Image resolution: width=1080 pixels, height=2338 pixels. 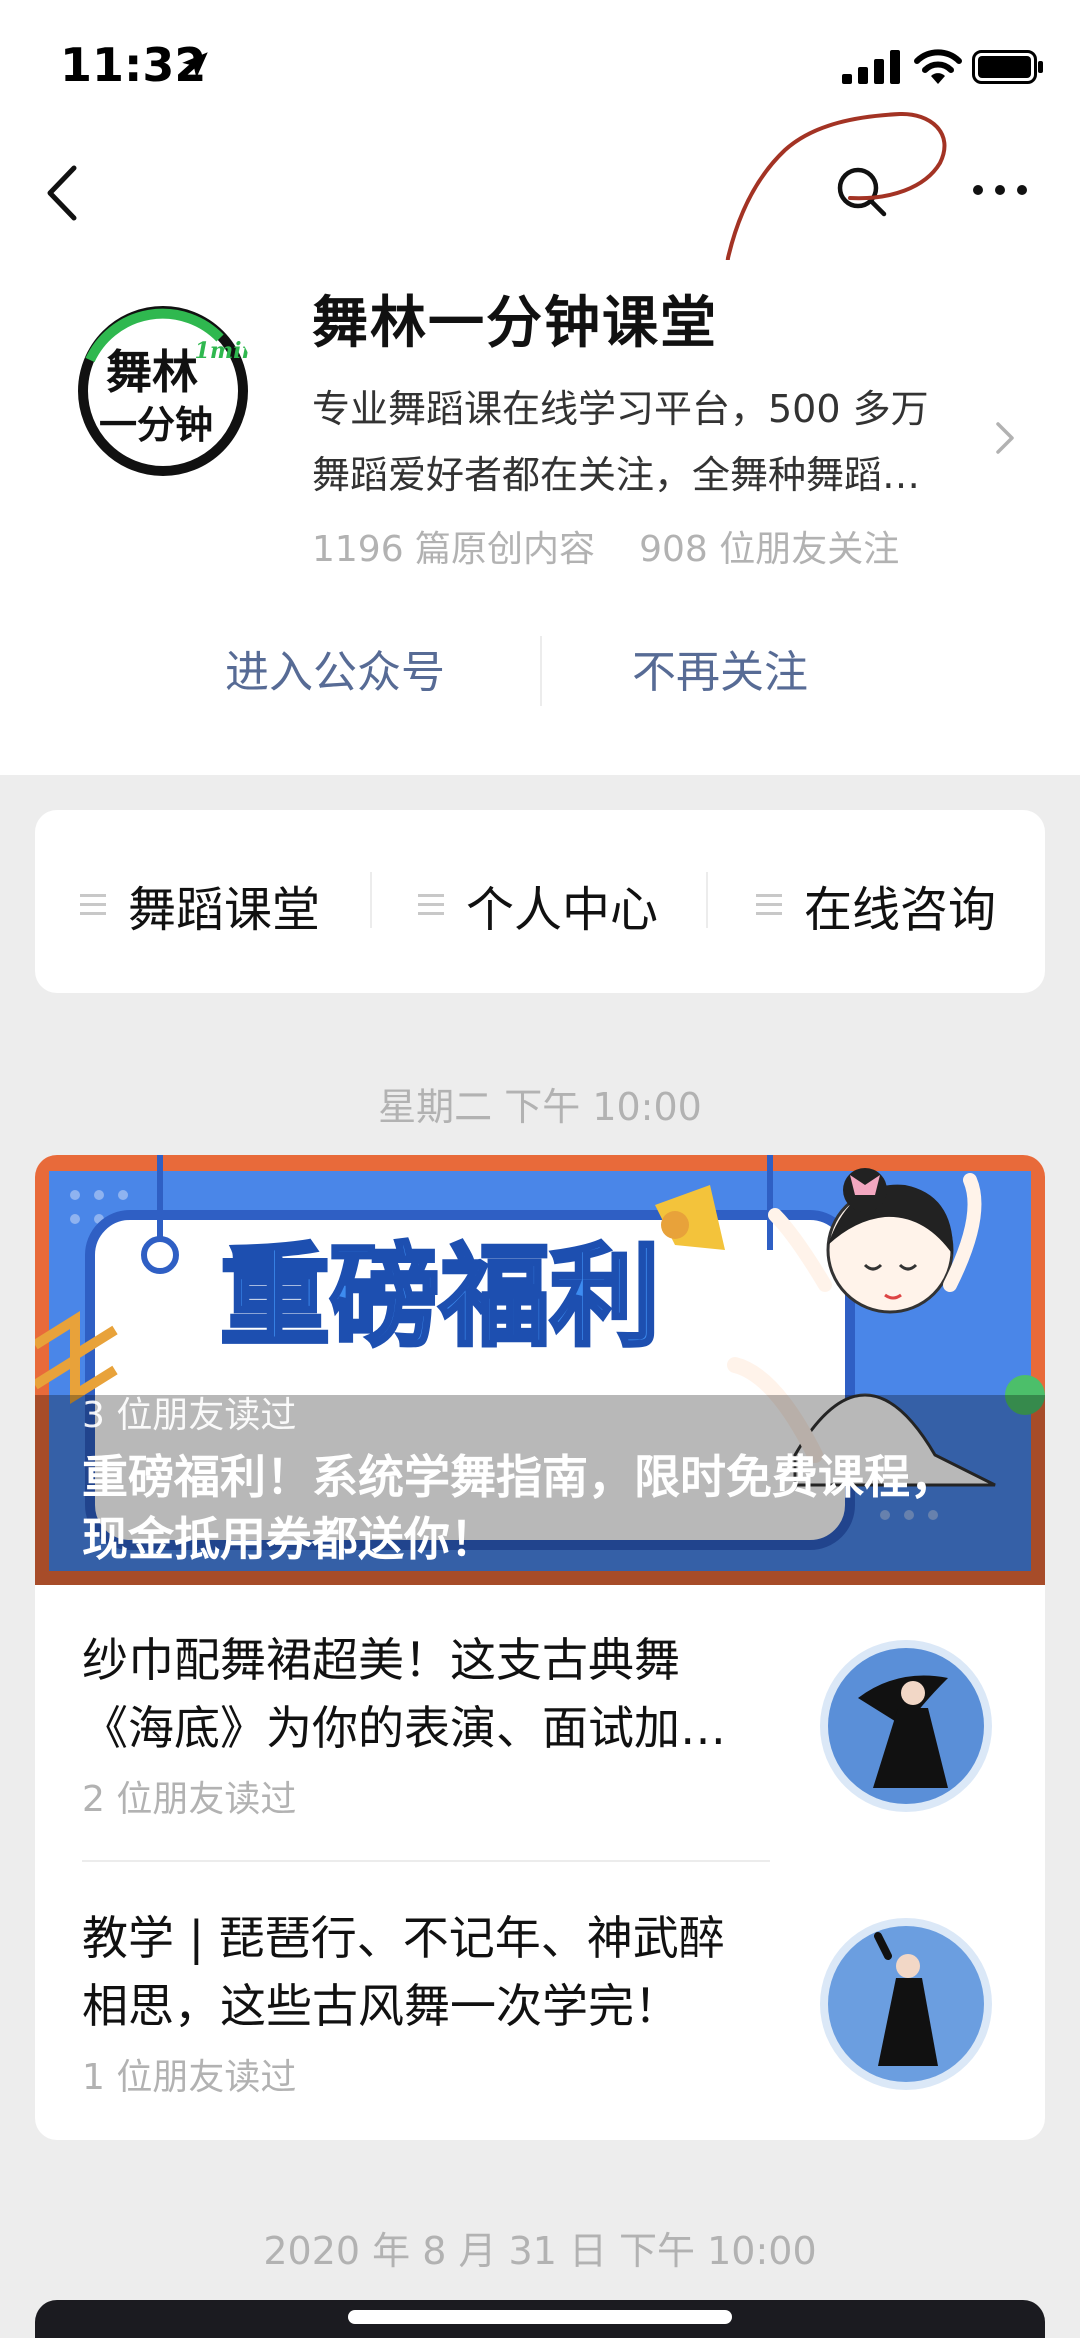 What do you see at coordinates (440, 1297) in the screenshot?
I see `hero-banner-text: 重磅福利` at bounding box center [440, 1297].